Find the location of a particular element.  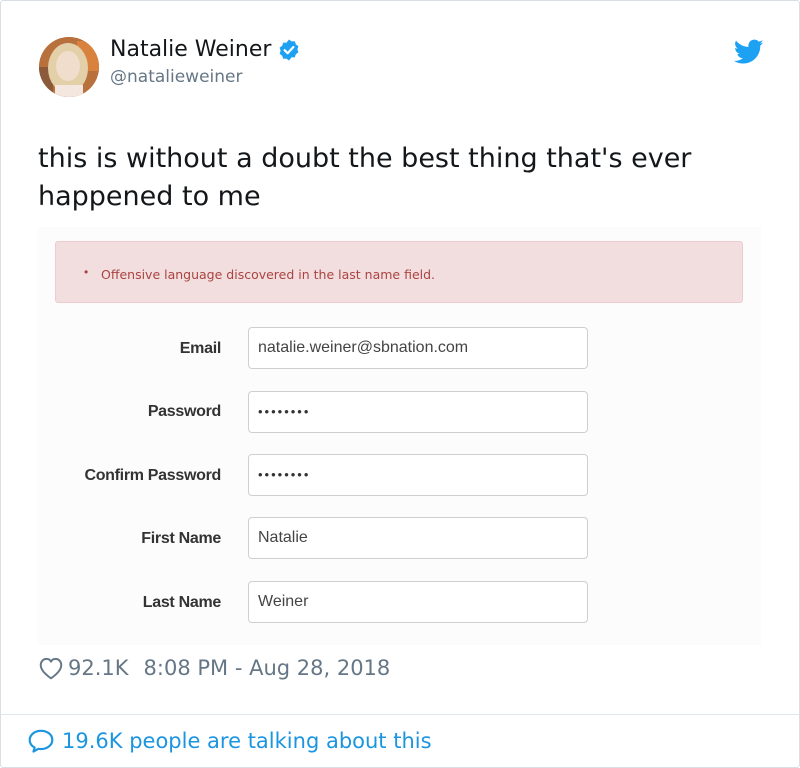

first-name-label: First Name is located at coordinates (181, 538).